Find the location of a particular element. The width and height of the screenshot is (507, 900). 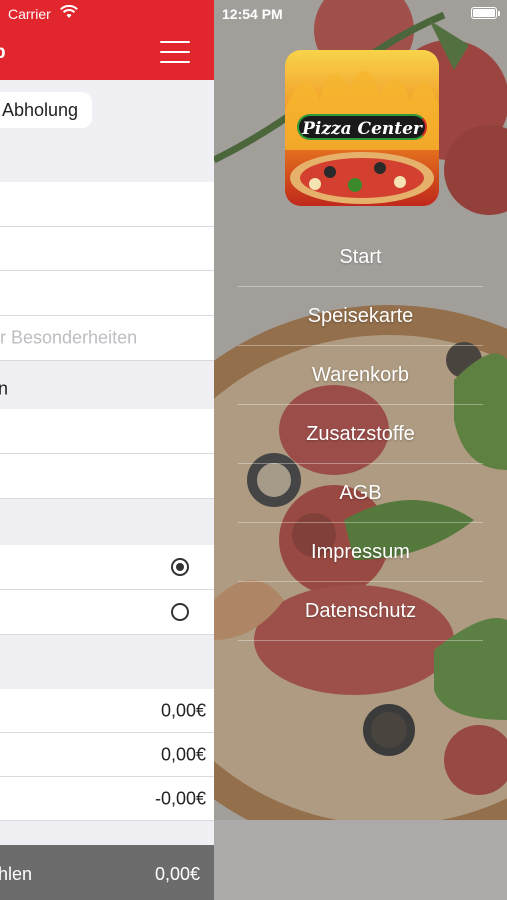

menu-item-agb: AGB is located at coordinates (360, 493).